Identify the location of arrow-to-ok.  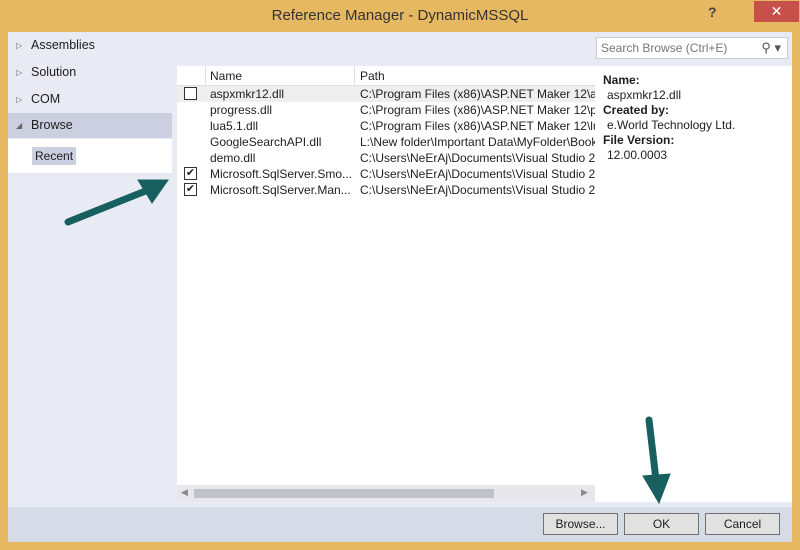
(652, 450).